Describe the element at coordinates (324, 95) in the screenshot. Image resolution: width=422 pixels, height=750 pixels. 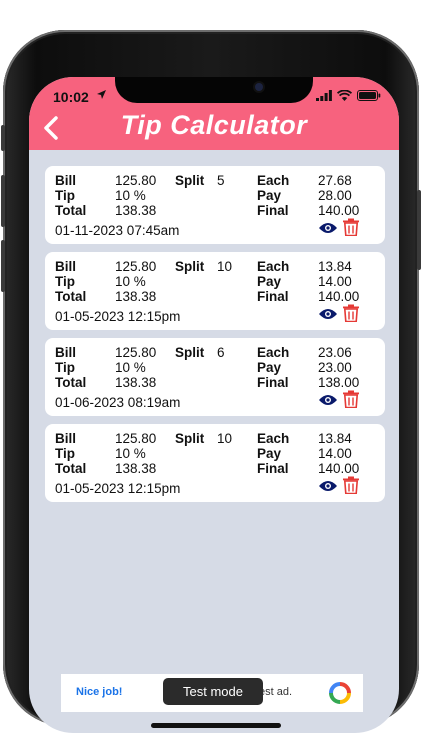
I see `signal-icon` at that location.